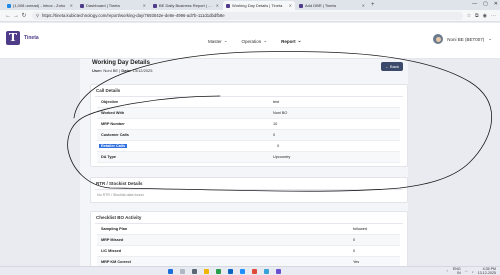 Image resolution: width=500 pixels, height=275 pixels. What do you see at coordinates (142, 70) in the screenshot?
I see `date-value: 13/12/2025` at bounding box center [142, 70].